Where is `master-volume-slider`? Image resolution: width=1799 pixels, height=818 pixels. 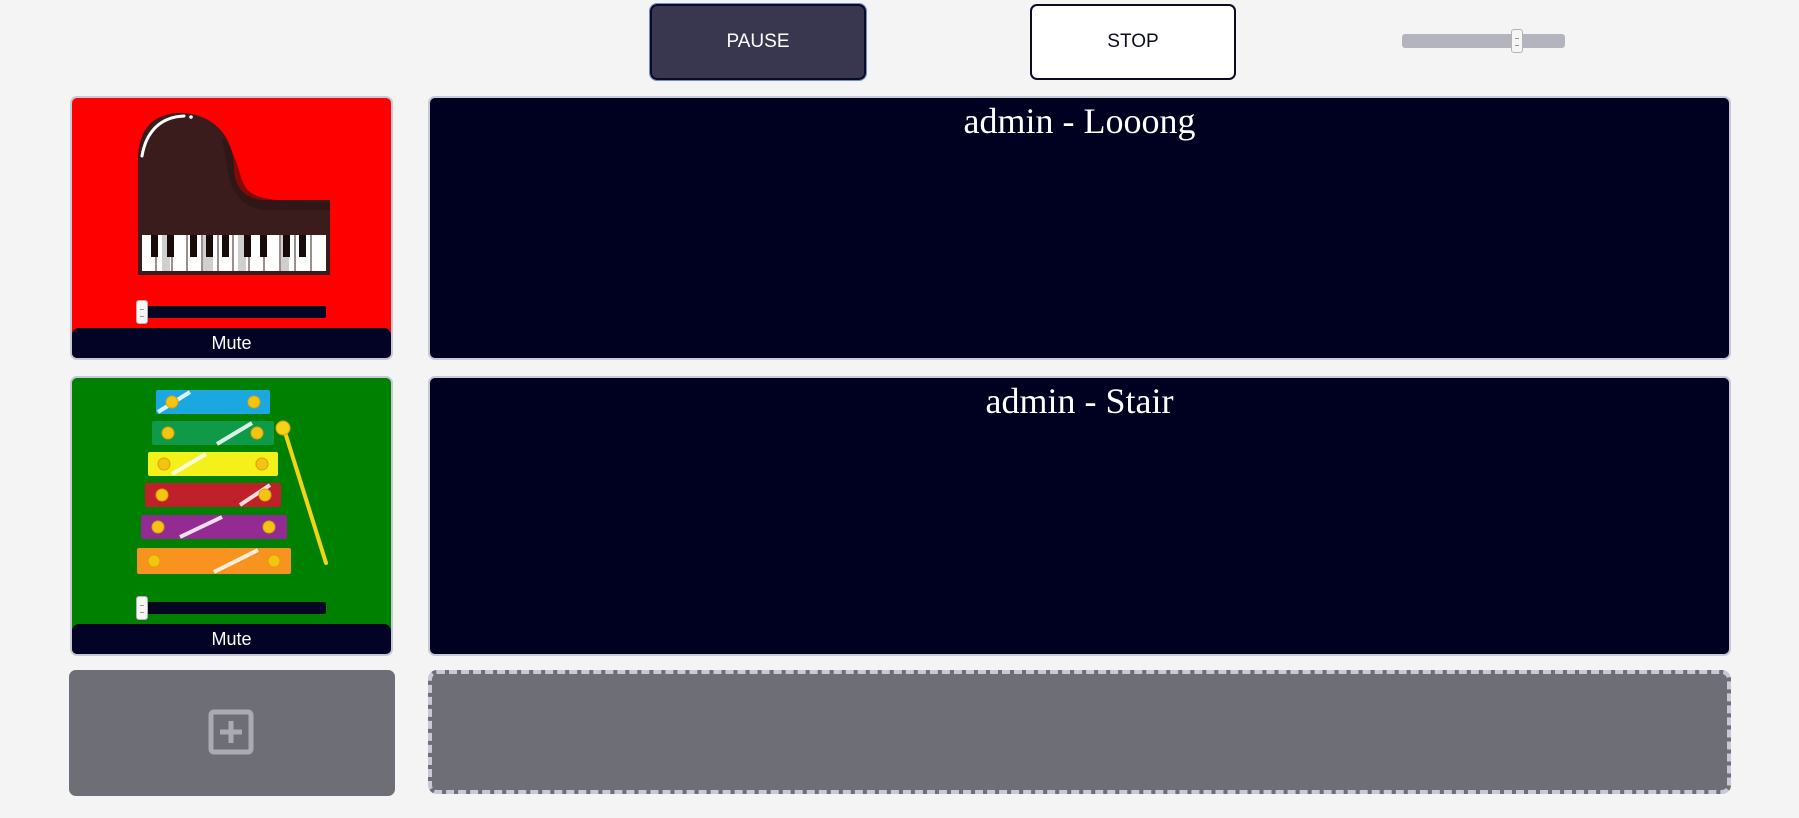
master-volume-slider is located at coordinates (1483, 41).